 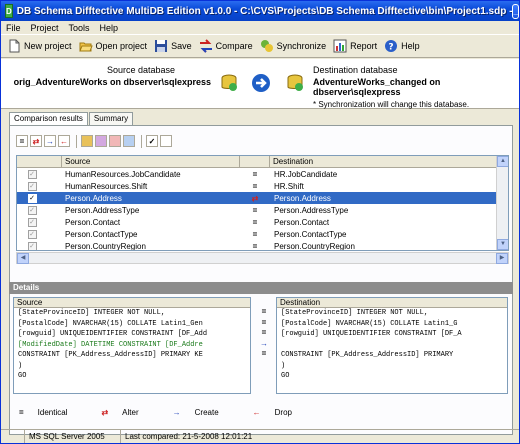 I want to click on report-button: Report, so click(x=355, y=46).